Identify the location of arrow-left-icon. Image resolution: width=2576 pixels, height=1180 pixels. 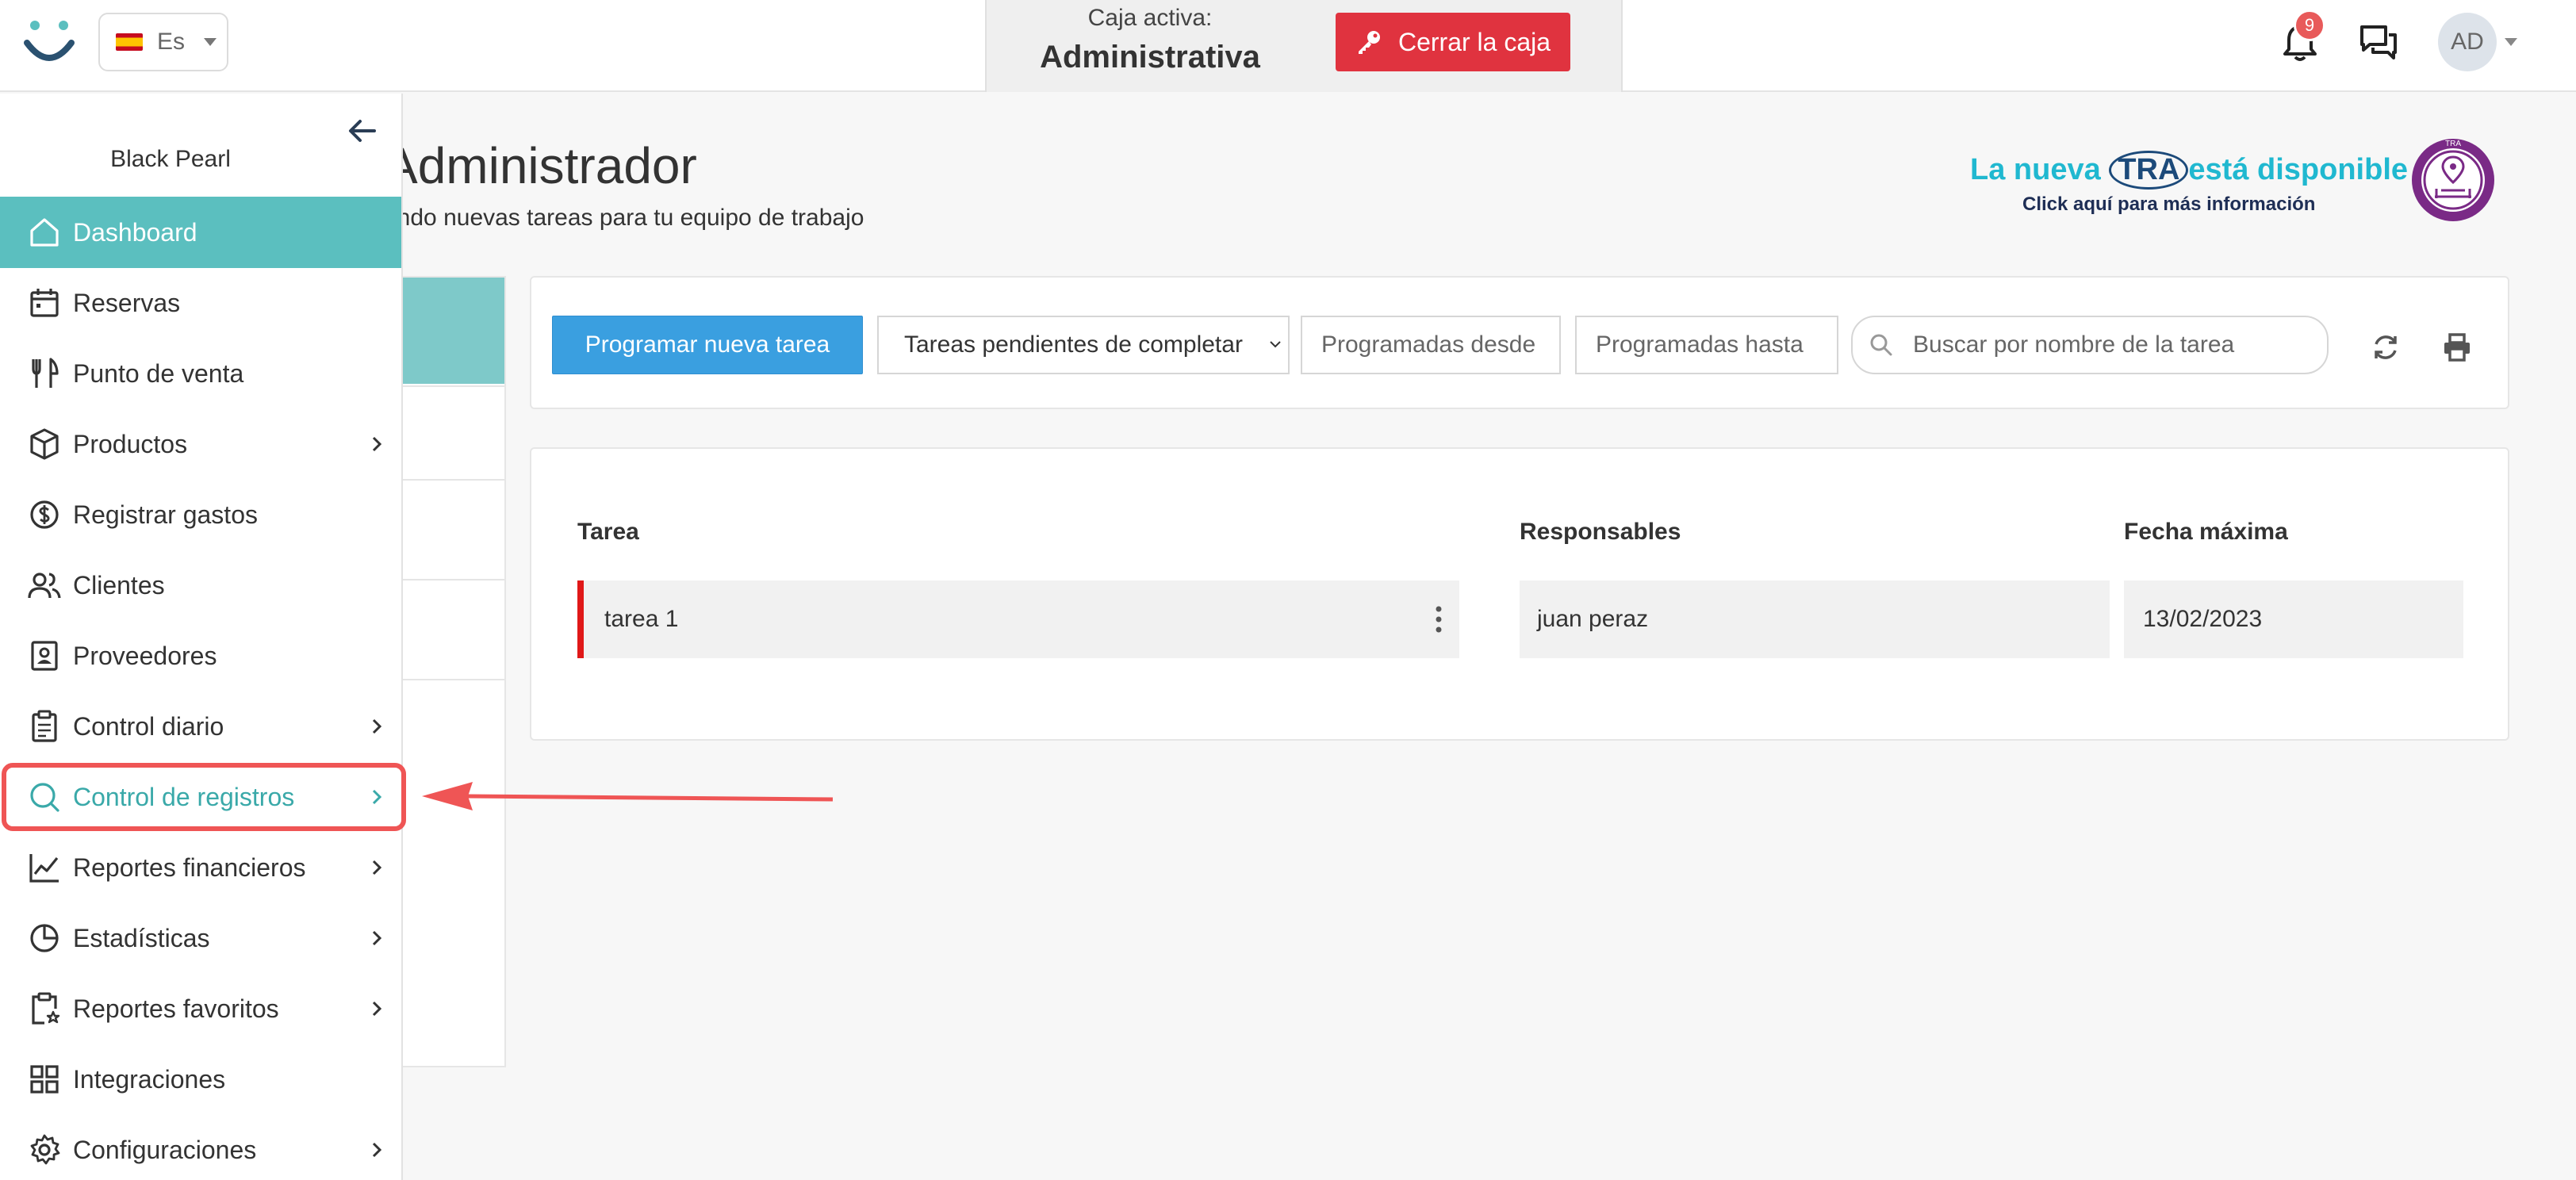
(363, 130).